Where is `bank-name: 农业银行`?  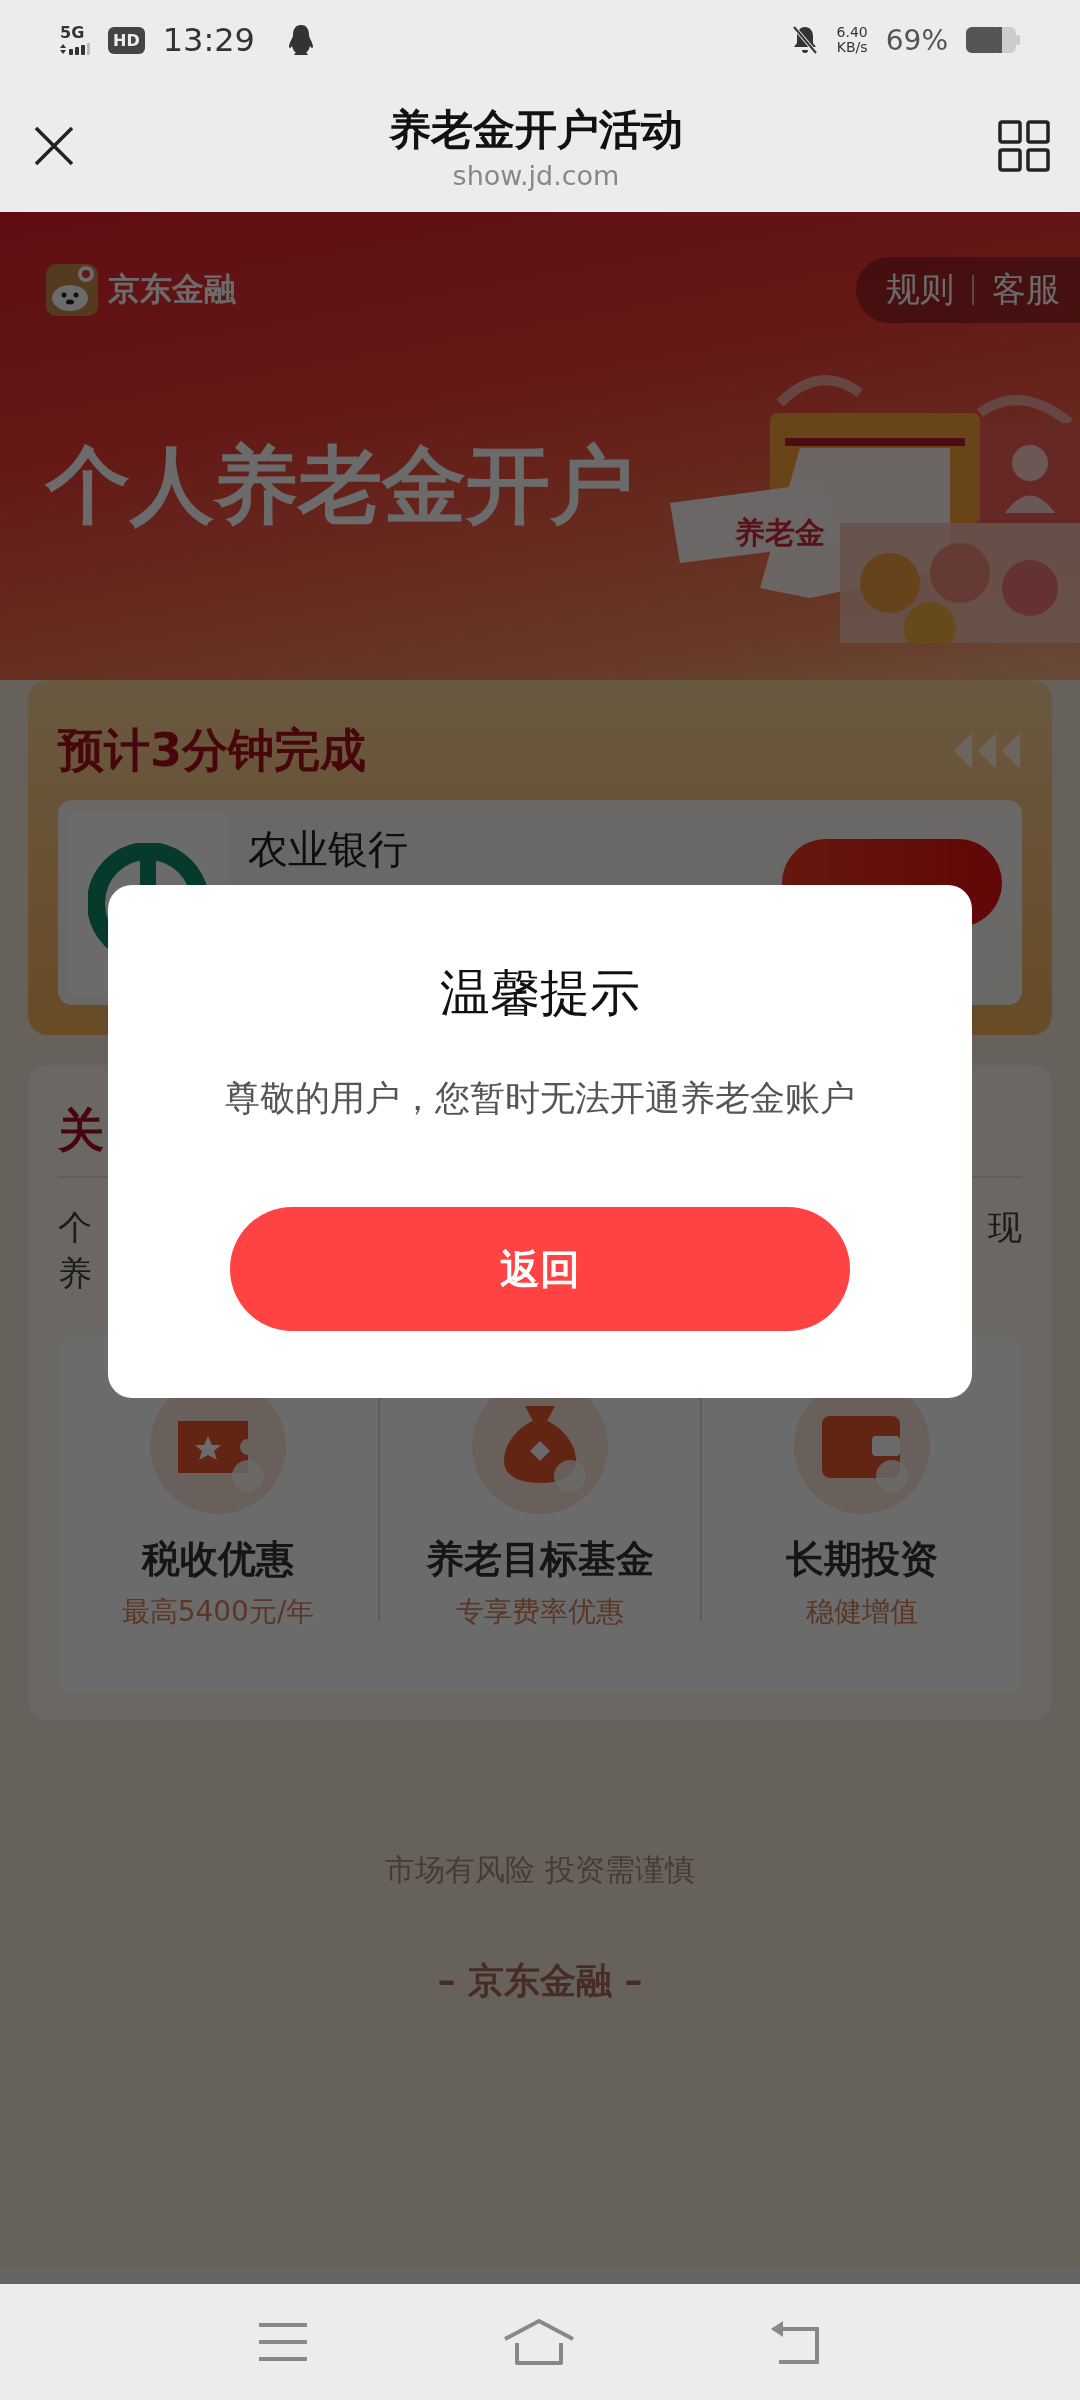 bank-name: 农业银行 is located at coordinates (328, 849).